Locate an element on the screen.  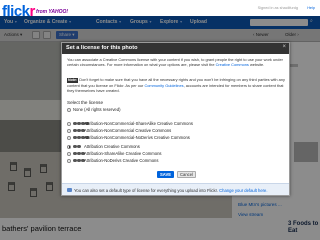
close-icon: × is located at coordinates (284, 47).